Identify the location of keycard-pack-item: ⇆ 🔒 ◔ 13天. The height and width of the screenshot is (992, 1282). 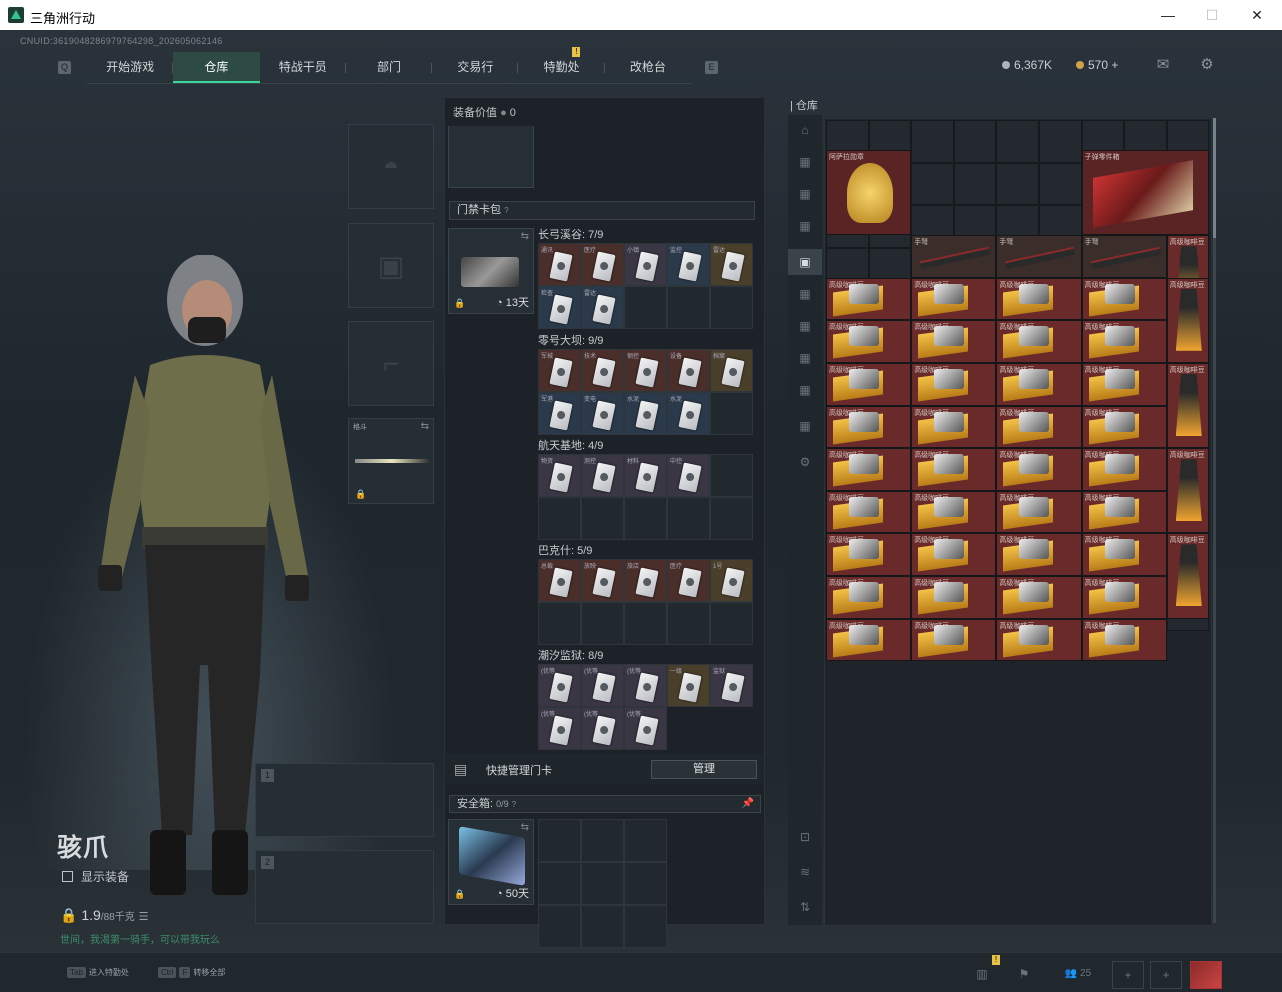
(491, 271).